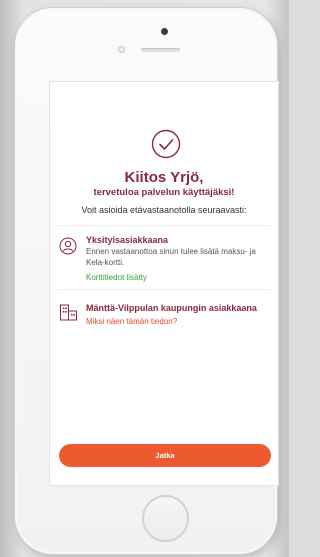 This screenshot has width=320, height=557. Describe the element at coordinates (165, 455) in the screenshot. I see `continue-button: Jatka` at that location.